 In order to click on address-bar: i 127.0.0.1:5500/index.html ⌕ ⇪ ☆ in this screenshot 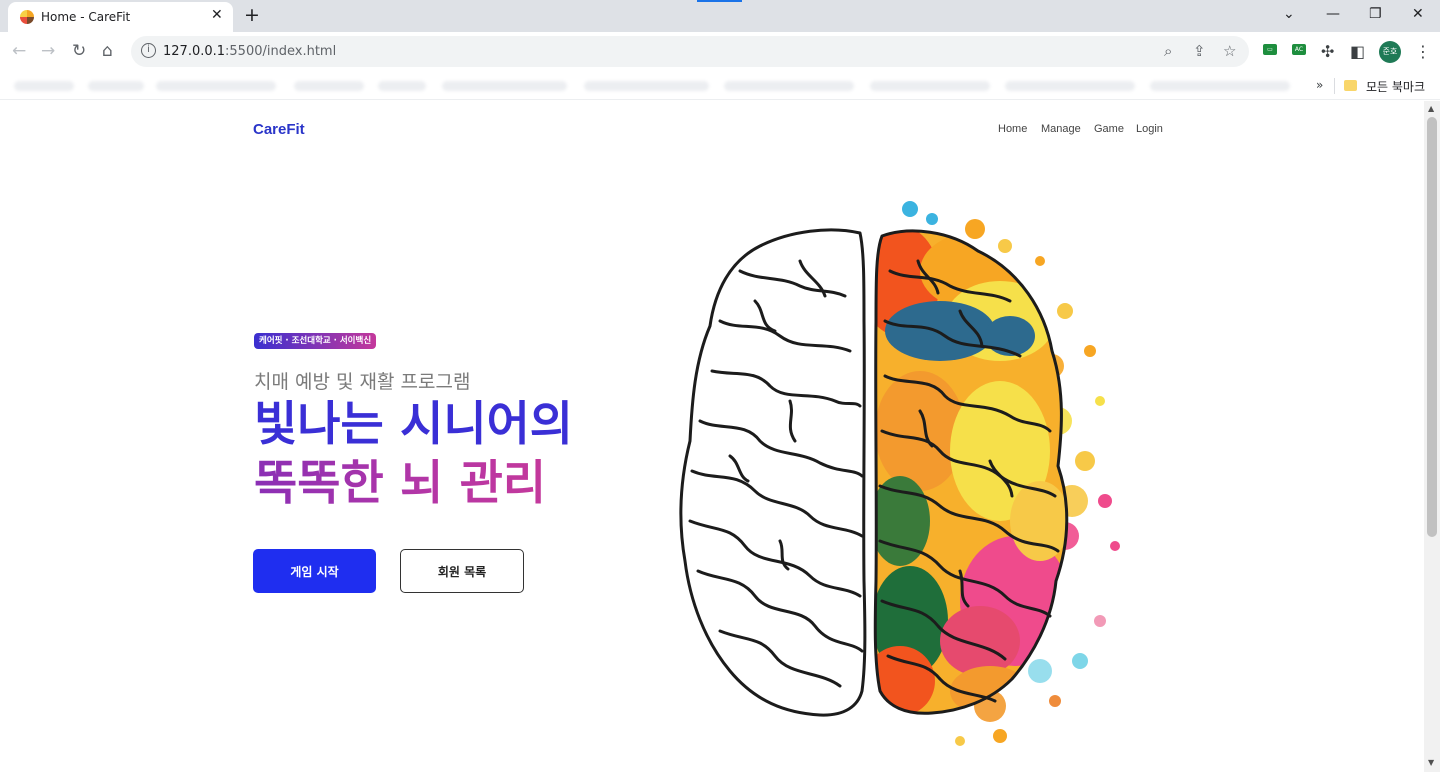, I will do `click(690, 51)`.